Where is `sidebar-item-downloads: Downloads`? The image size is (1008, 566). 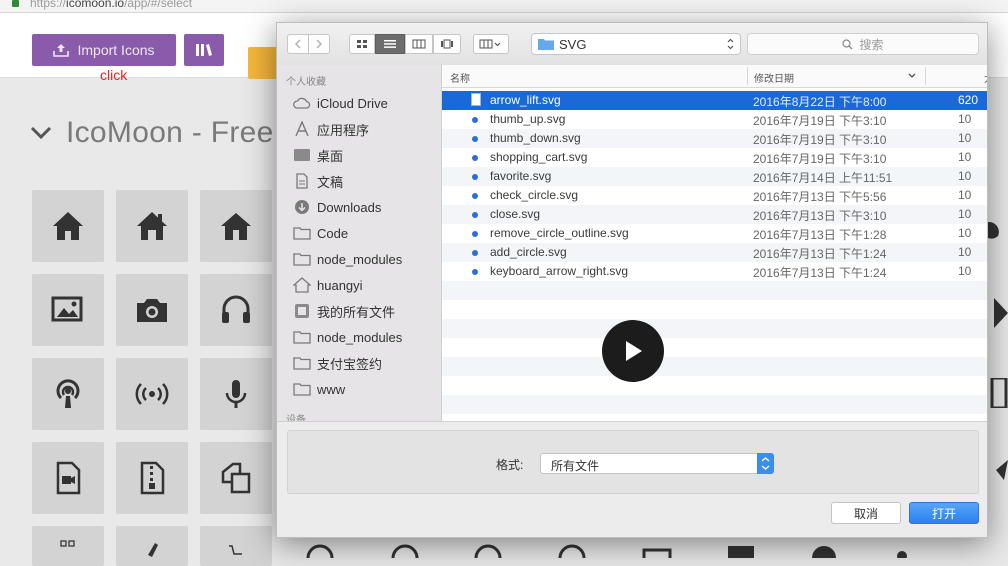 sidebar-item-downloads: Downloads is located at coordinates (337, 207).